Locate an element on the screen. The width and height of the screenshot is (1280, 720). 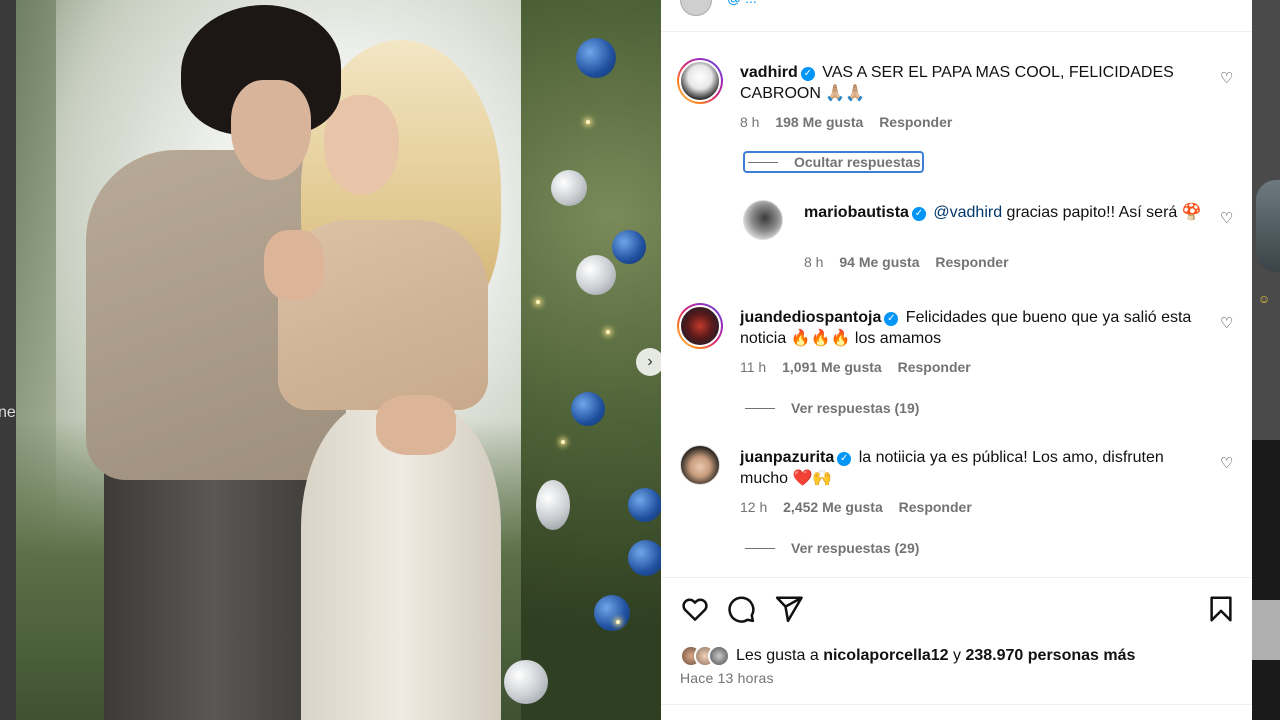
like-button is located at coordinates (695, 609).